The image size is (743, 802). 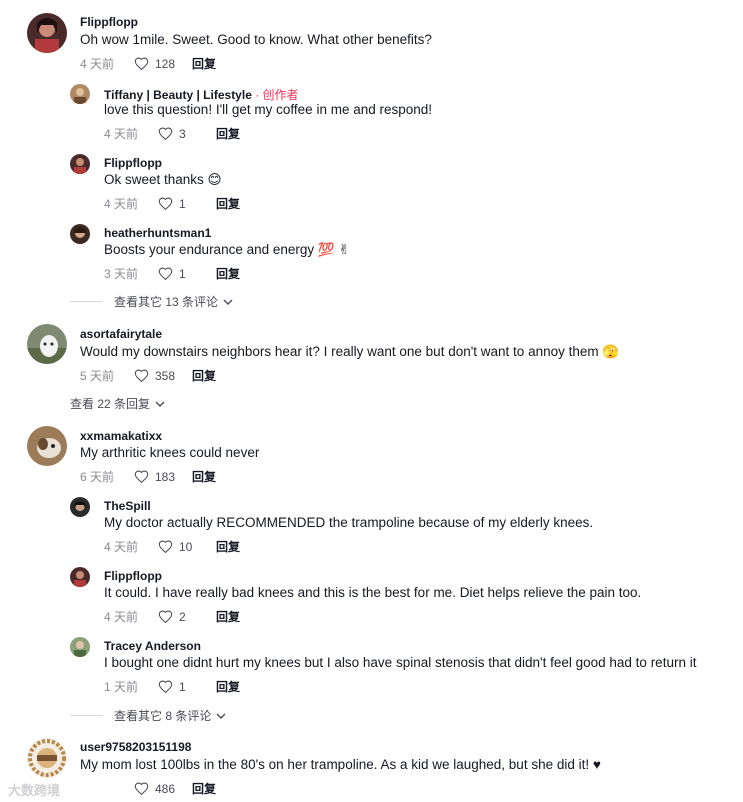 I want to click on comment-meta: 4 天前 2 回复, so click(x=172, y=616).